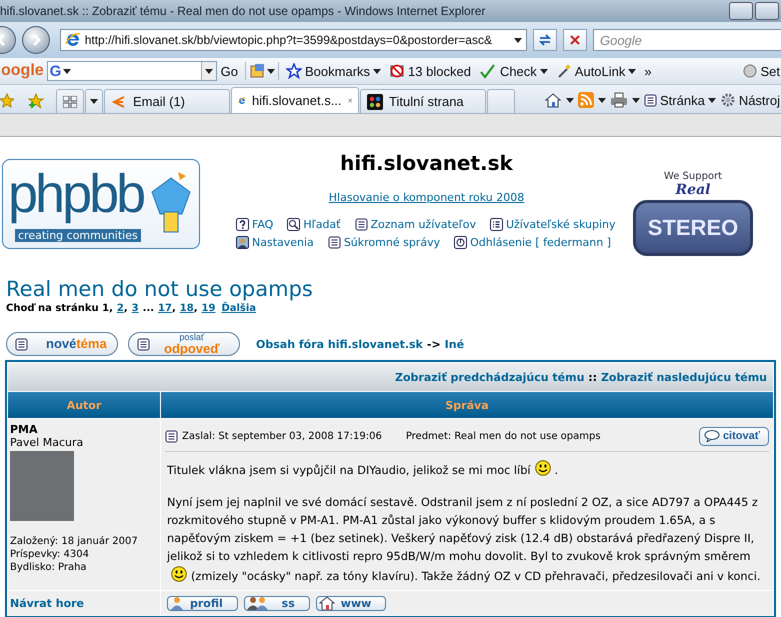  Describe the element at coordinates (184, 344) in the screenshot. I see `reply-button: poslať odpoveď` at that location.